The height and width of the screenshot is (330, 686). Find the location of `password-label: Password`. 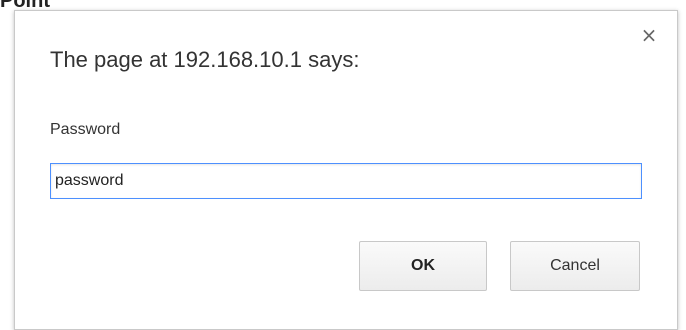

password-label: Password is located at coordinates (85, 129).